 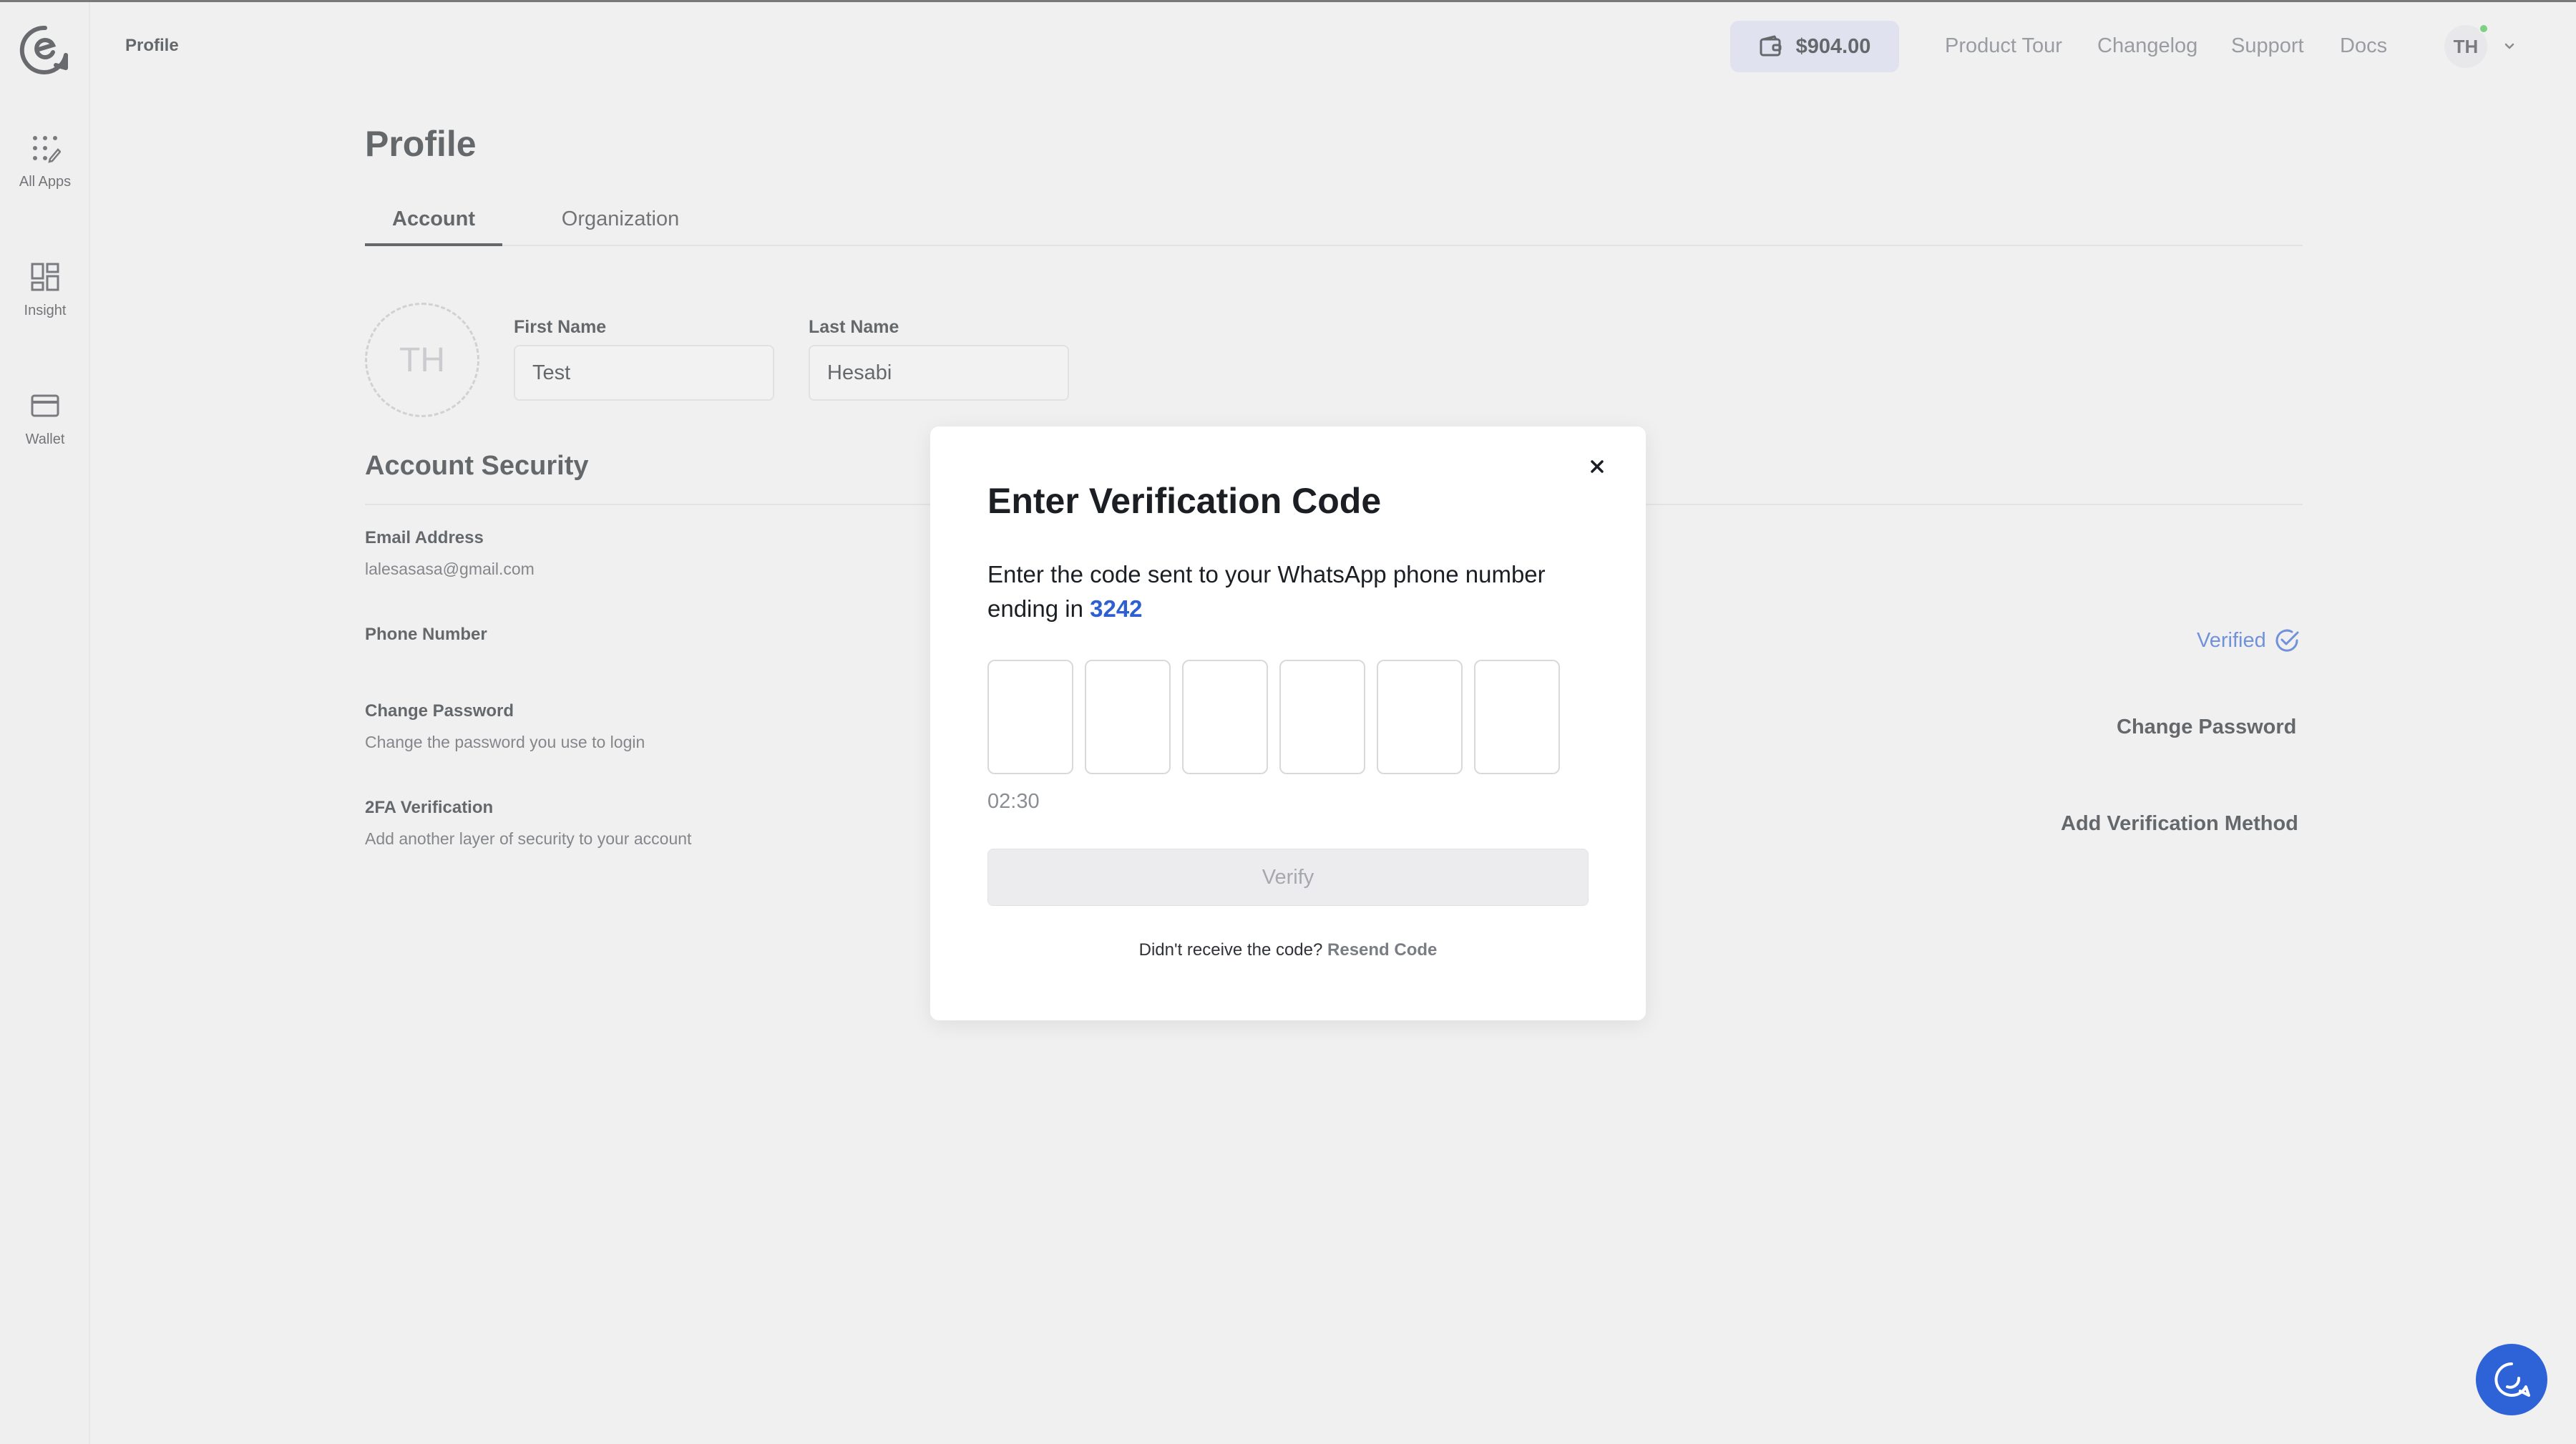 I want to click on close-icon, so click(x=1597, y=467).